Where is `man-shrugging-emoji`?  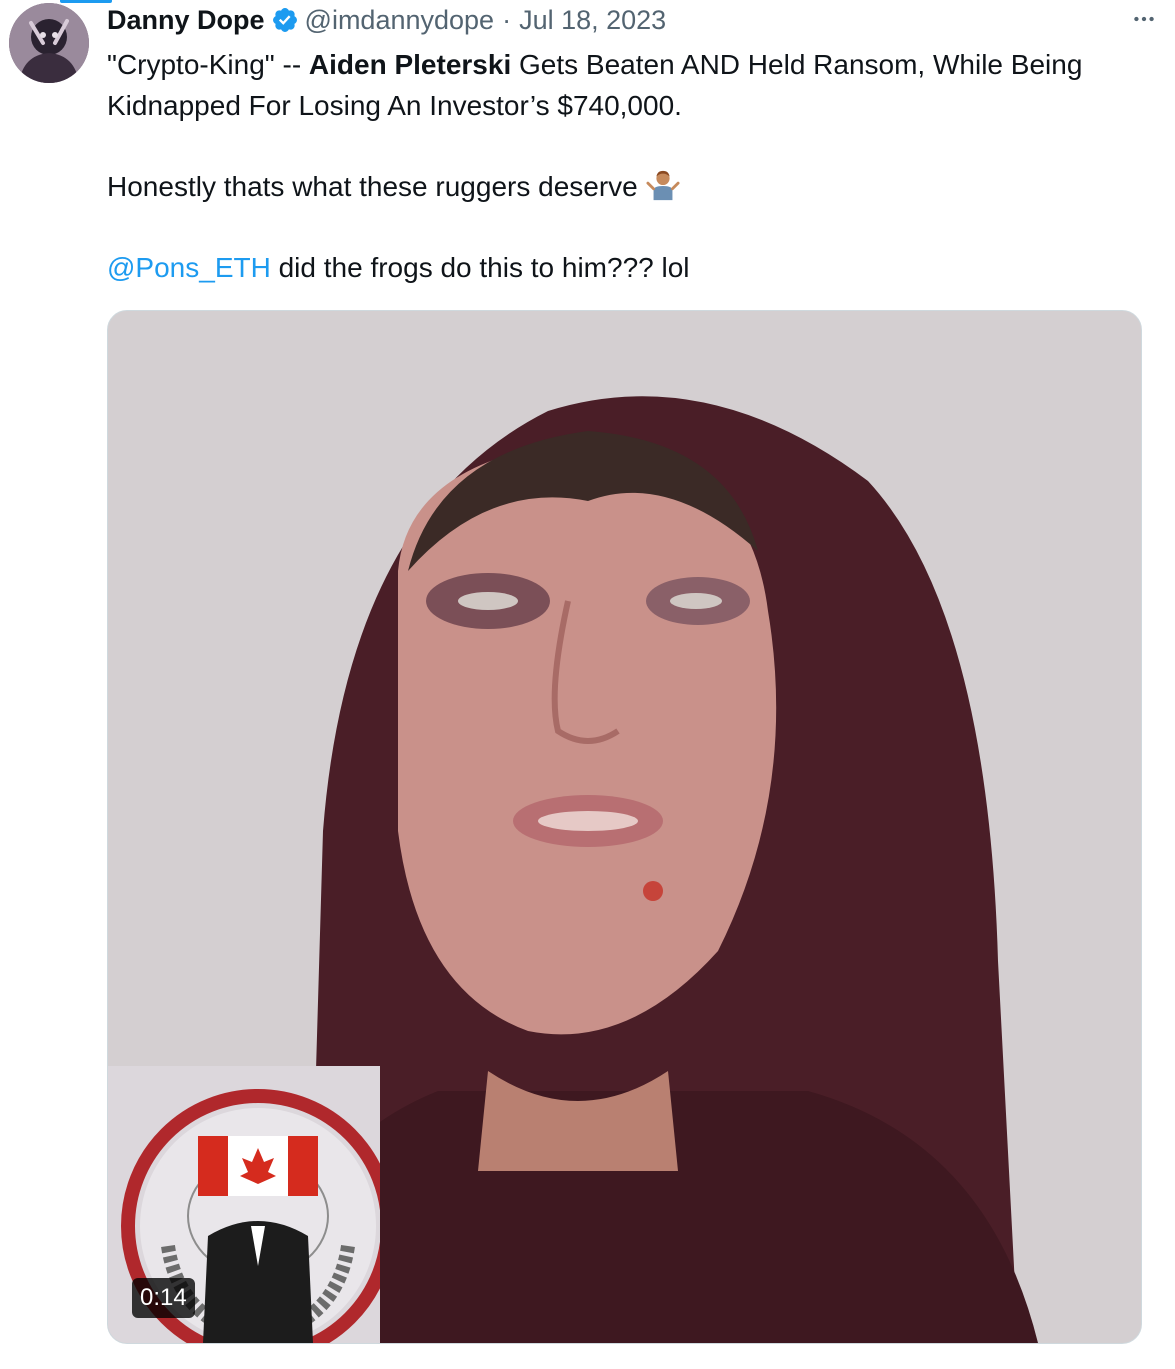 man-shrugging-emoji is located at coordinates (662, 185).